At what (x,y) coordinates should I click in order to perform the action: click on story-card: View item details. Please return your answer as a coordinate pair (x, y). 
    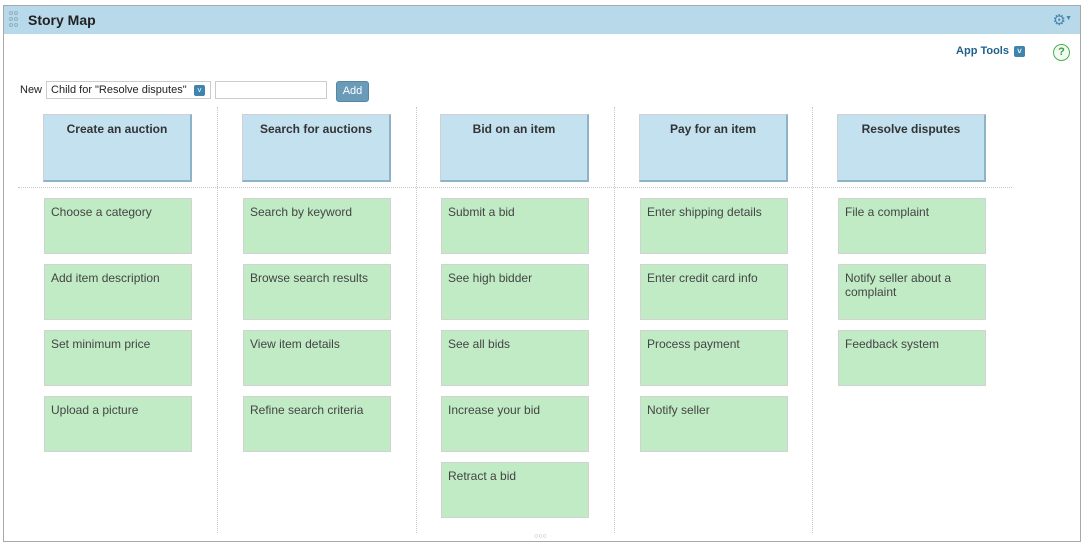
    Looking at the image, I should click on (317, 358).